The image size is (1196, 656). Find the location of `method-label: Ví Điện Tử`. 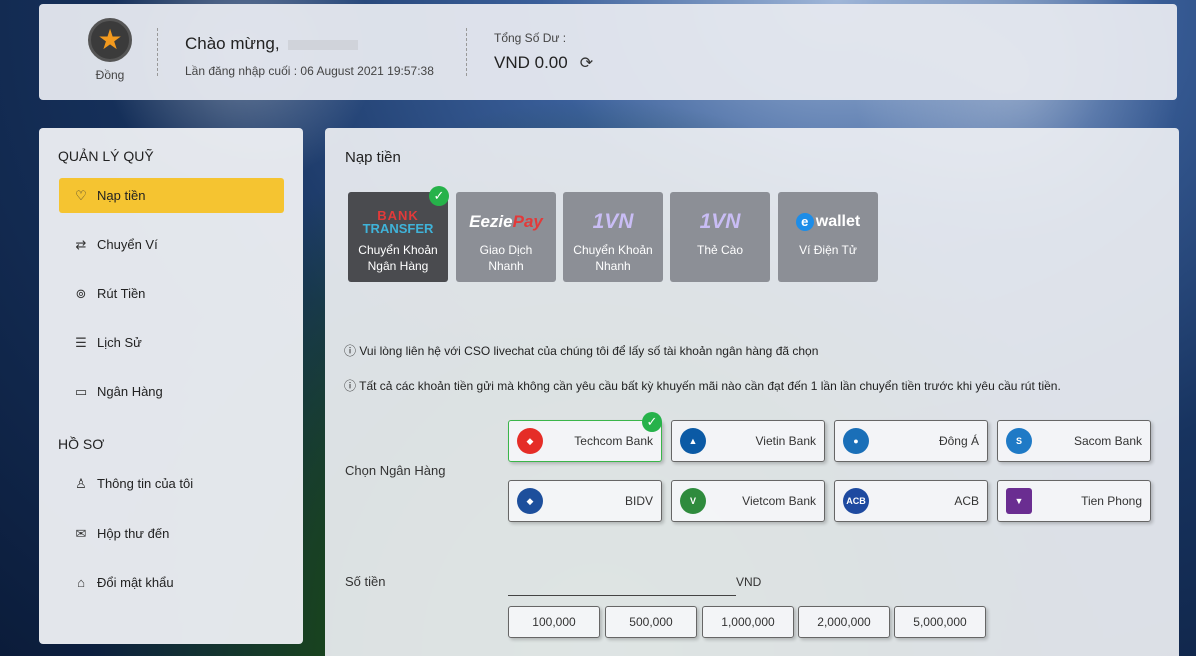

method-label: Ví Điện Tử is located at coordinates (828, 250).